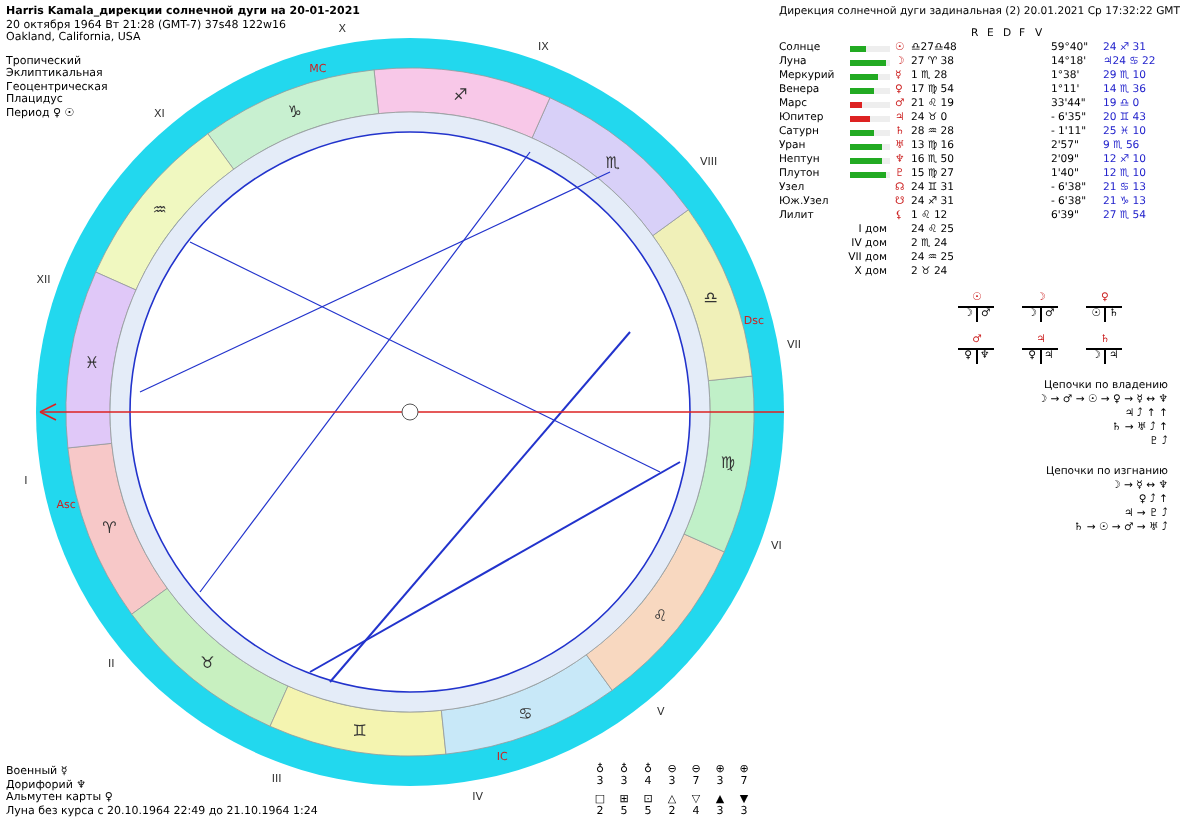 The image size is (1188, 826). What do you see at coordinates (92, 362) in the screenshot?
I see `zodiac-sign: ♓` at bounding box center [92, 362].